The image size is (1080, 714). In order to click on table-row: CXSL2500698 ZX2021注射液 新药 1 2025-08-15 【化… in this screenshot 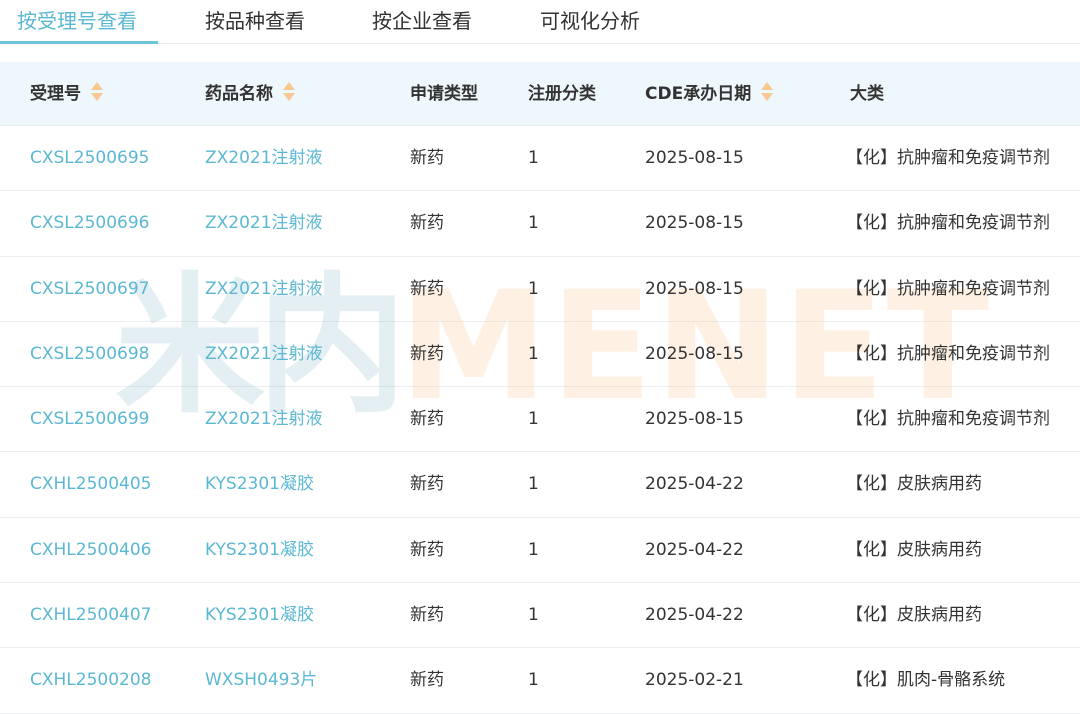, I will do `click(540, 354)`.